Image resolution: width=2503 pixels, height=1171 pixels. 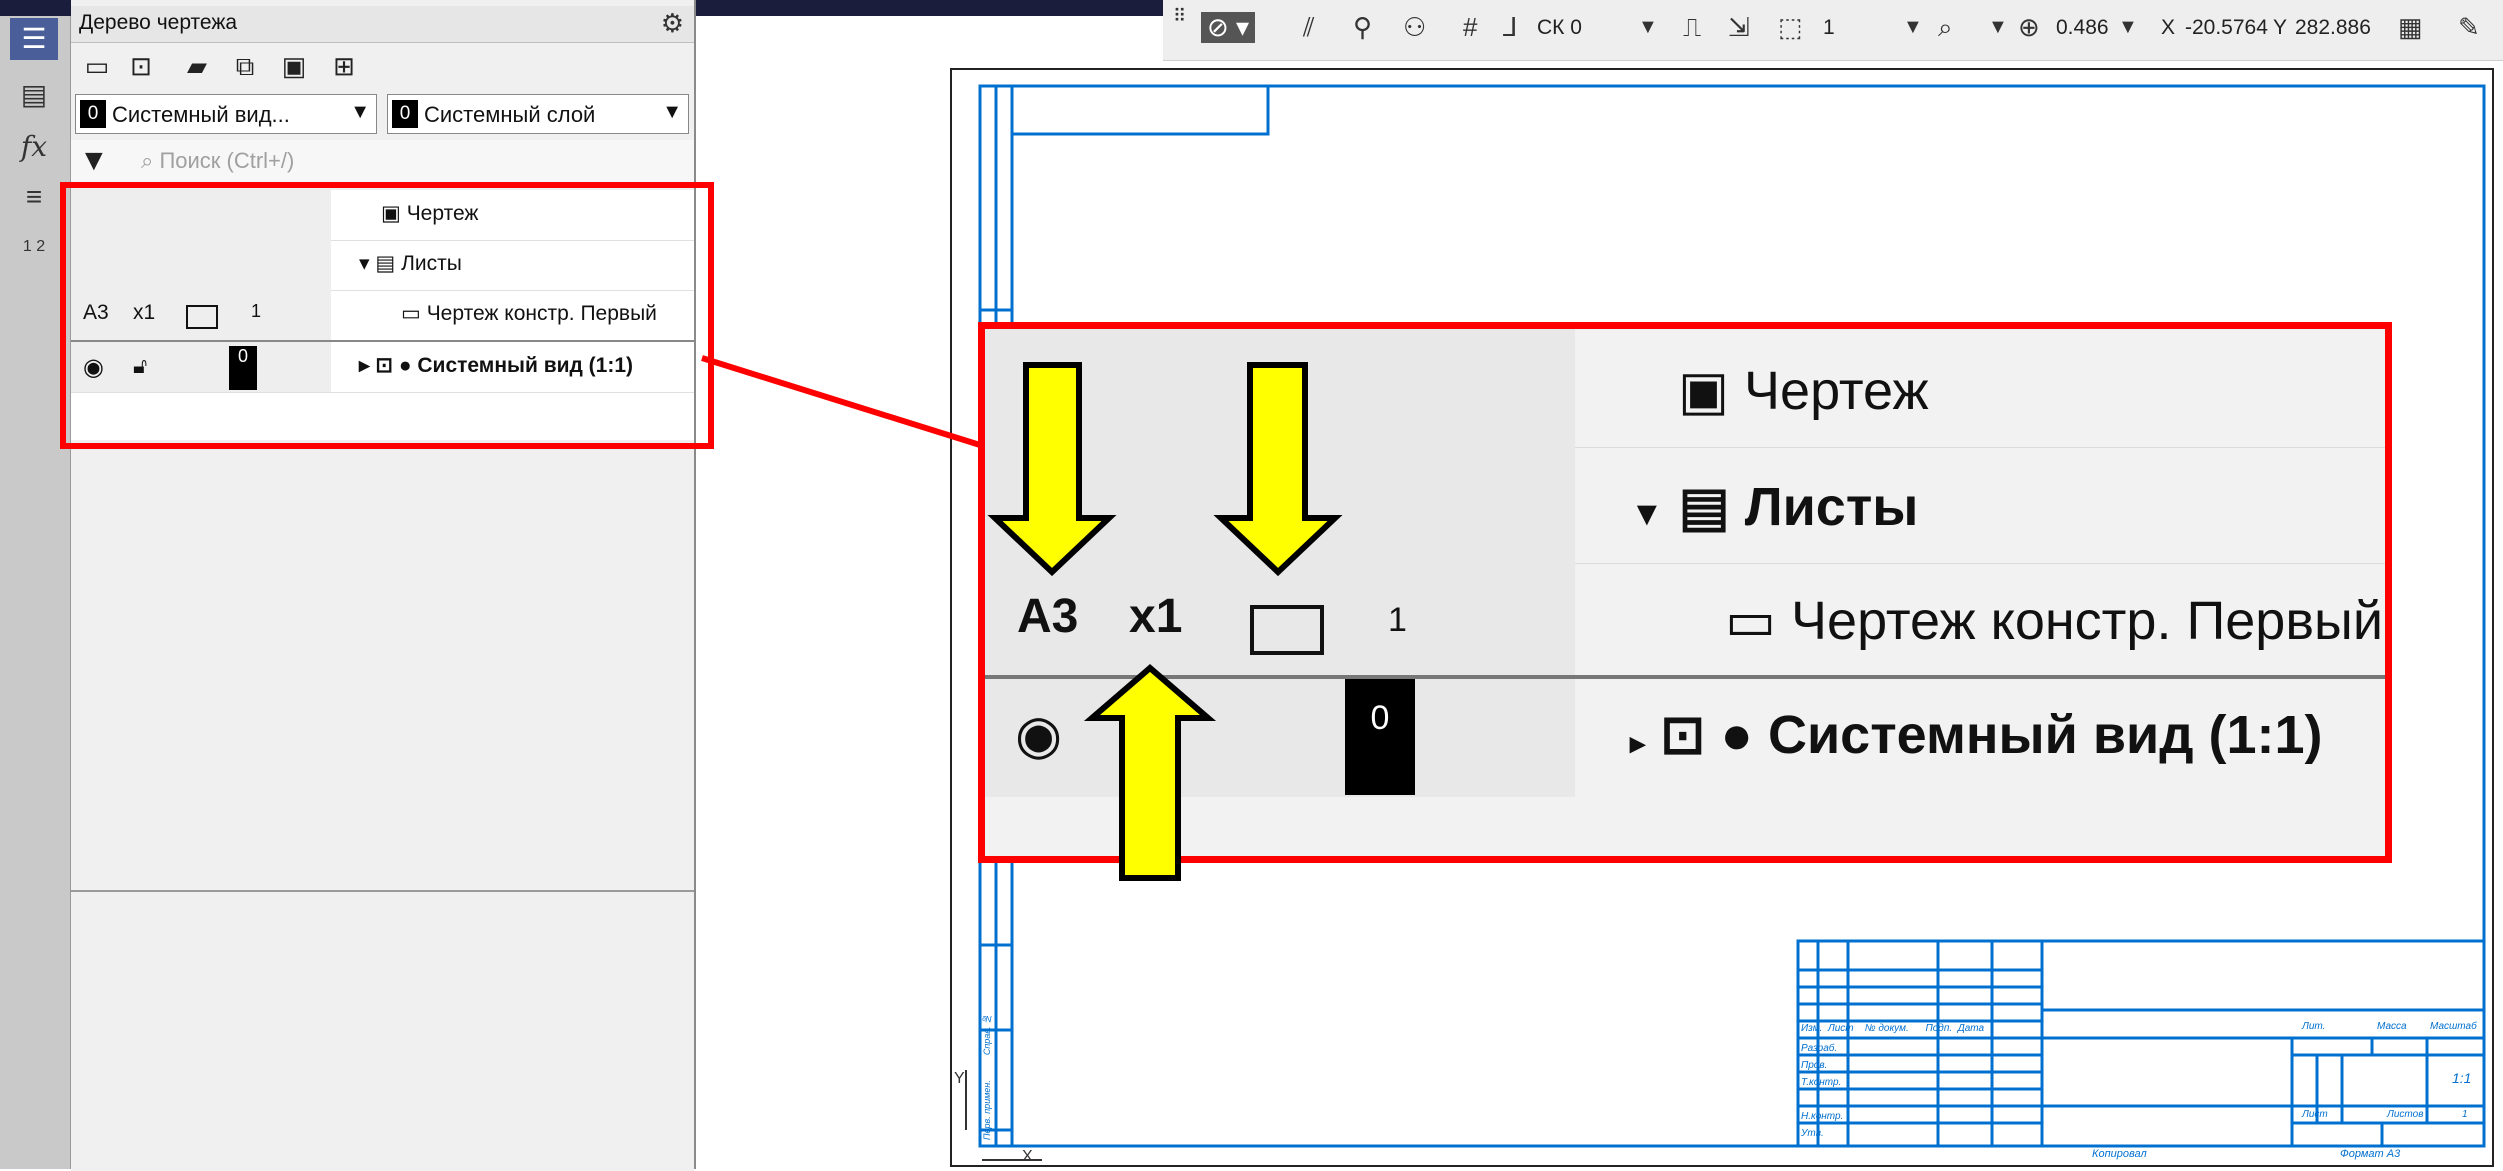 What do you see at coordinates (1278, 469) in the screenshot?
I see `arrow-down-right` at bounding box center [1278, 469].